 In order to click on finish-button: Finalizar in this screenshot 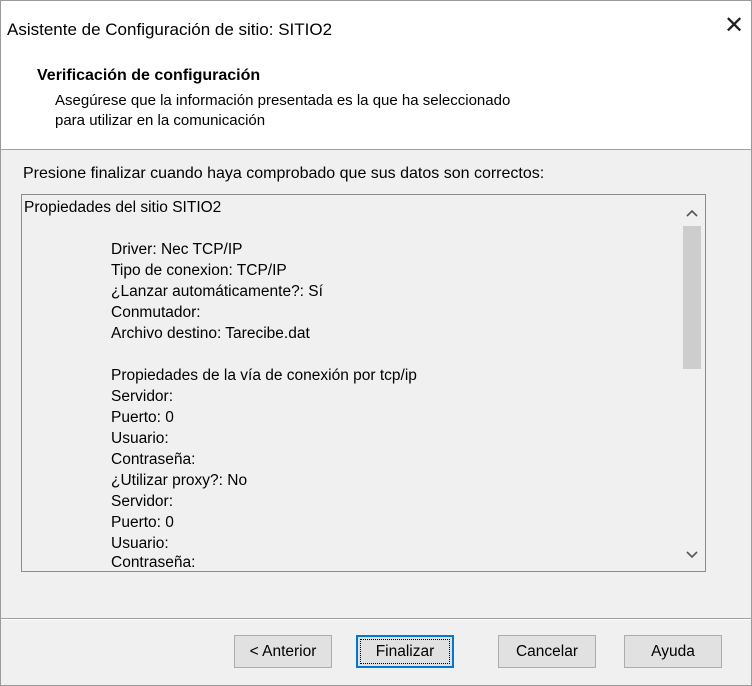, I will do `click(405, 651)`.